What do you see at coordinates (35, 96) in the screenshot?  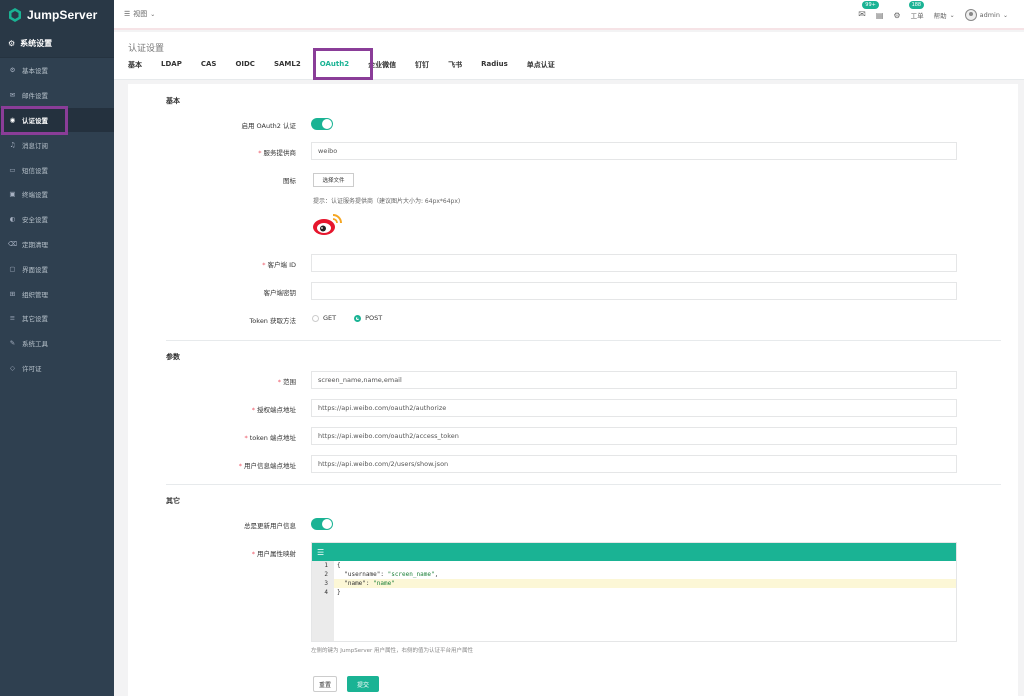 I see `sidebar-item-label: 邮件设置` at bounding box center [35, 96].